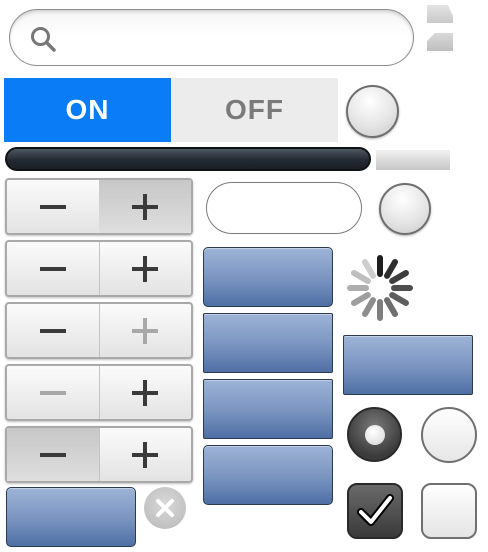  I want to click on radio-button, so click(449, 435).